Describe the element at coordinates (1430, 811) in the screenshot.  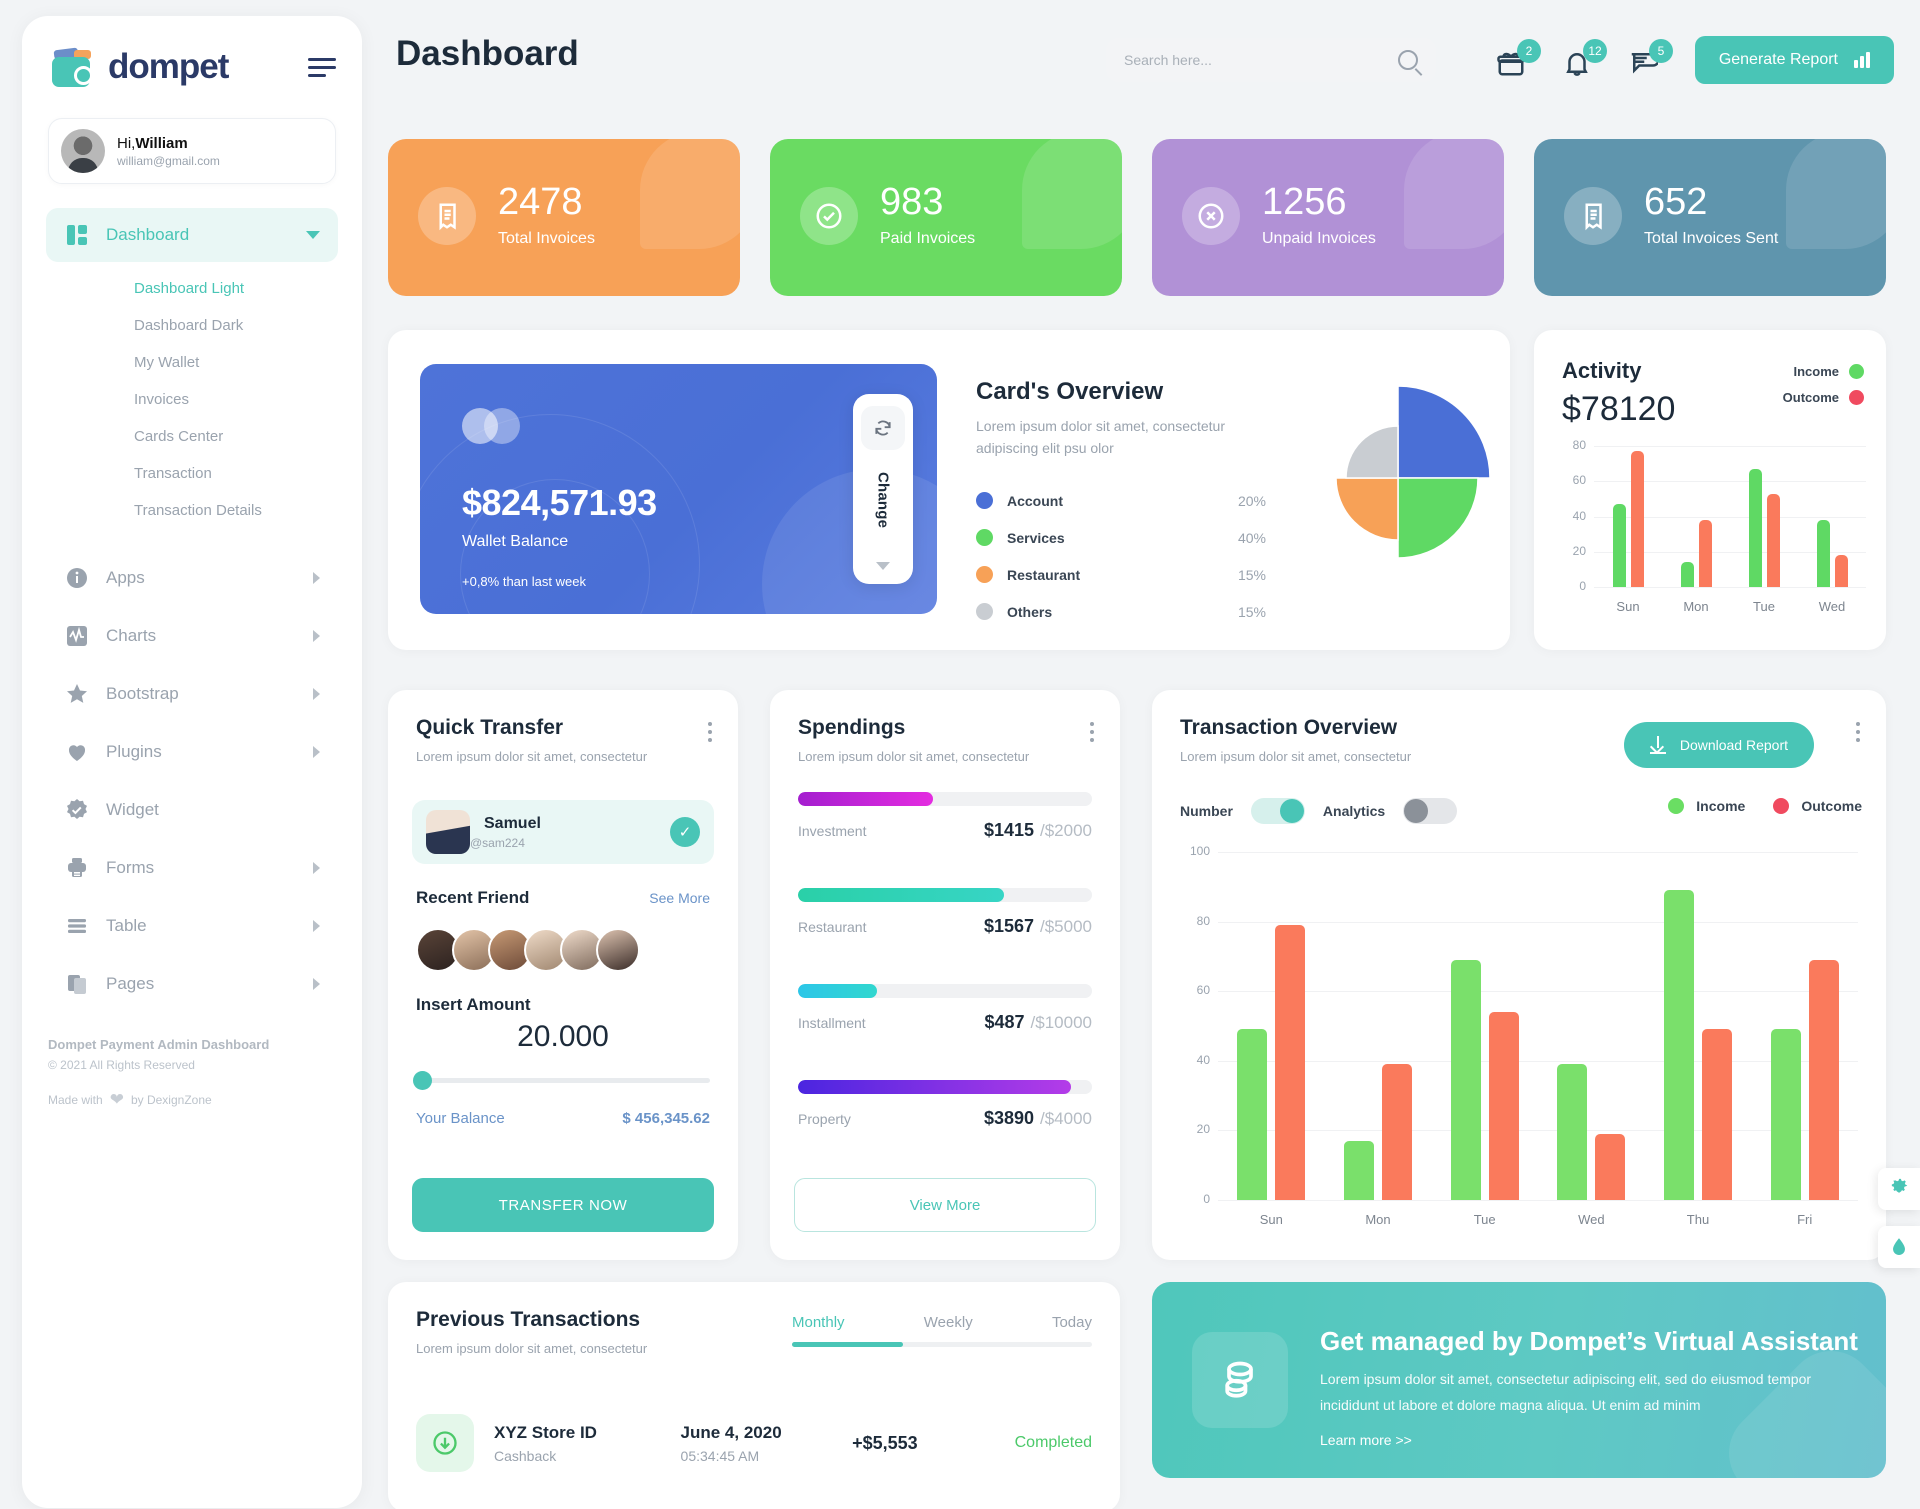
I see `toggle-analytics` at that location.